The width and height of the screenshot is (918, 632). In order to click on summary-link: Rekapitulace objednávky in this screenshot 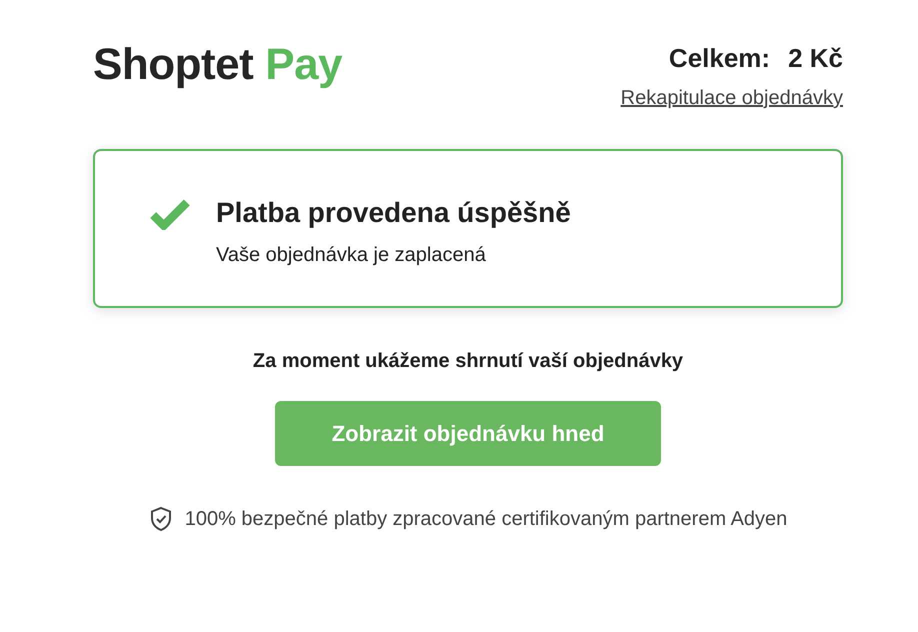, I will do `click(731, 98)`.